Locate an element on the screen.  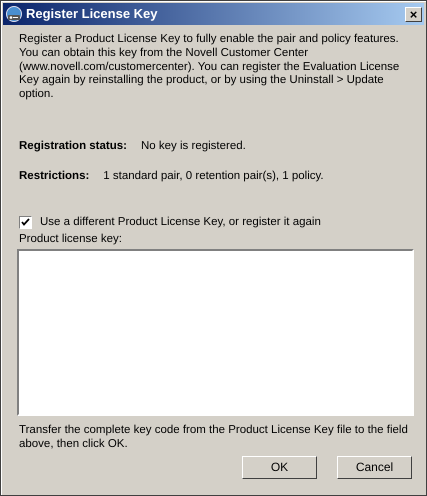
intro-text: Register a Product License Key to fully enable the pair and policy features. You can obtain this key from the Novell Customer Center (www.novell.com/customercenter). You can register the Evaluation License Key again by reinstalling the product, or by using the Uninstall > Update option. is located at coordinates (209, 67).